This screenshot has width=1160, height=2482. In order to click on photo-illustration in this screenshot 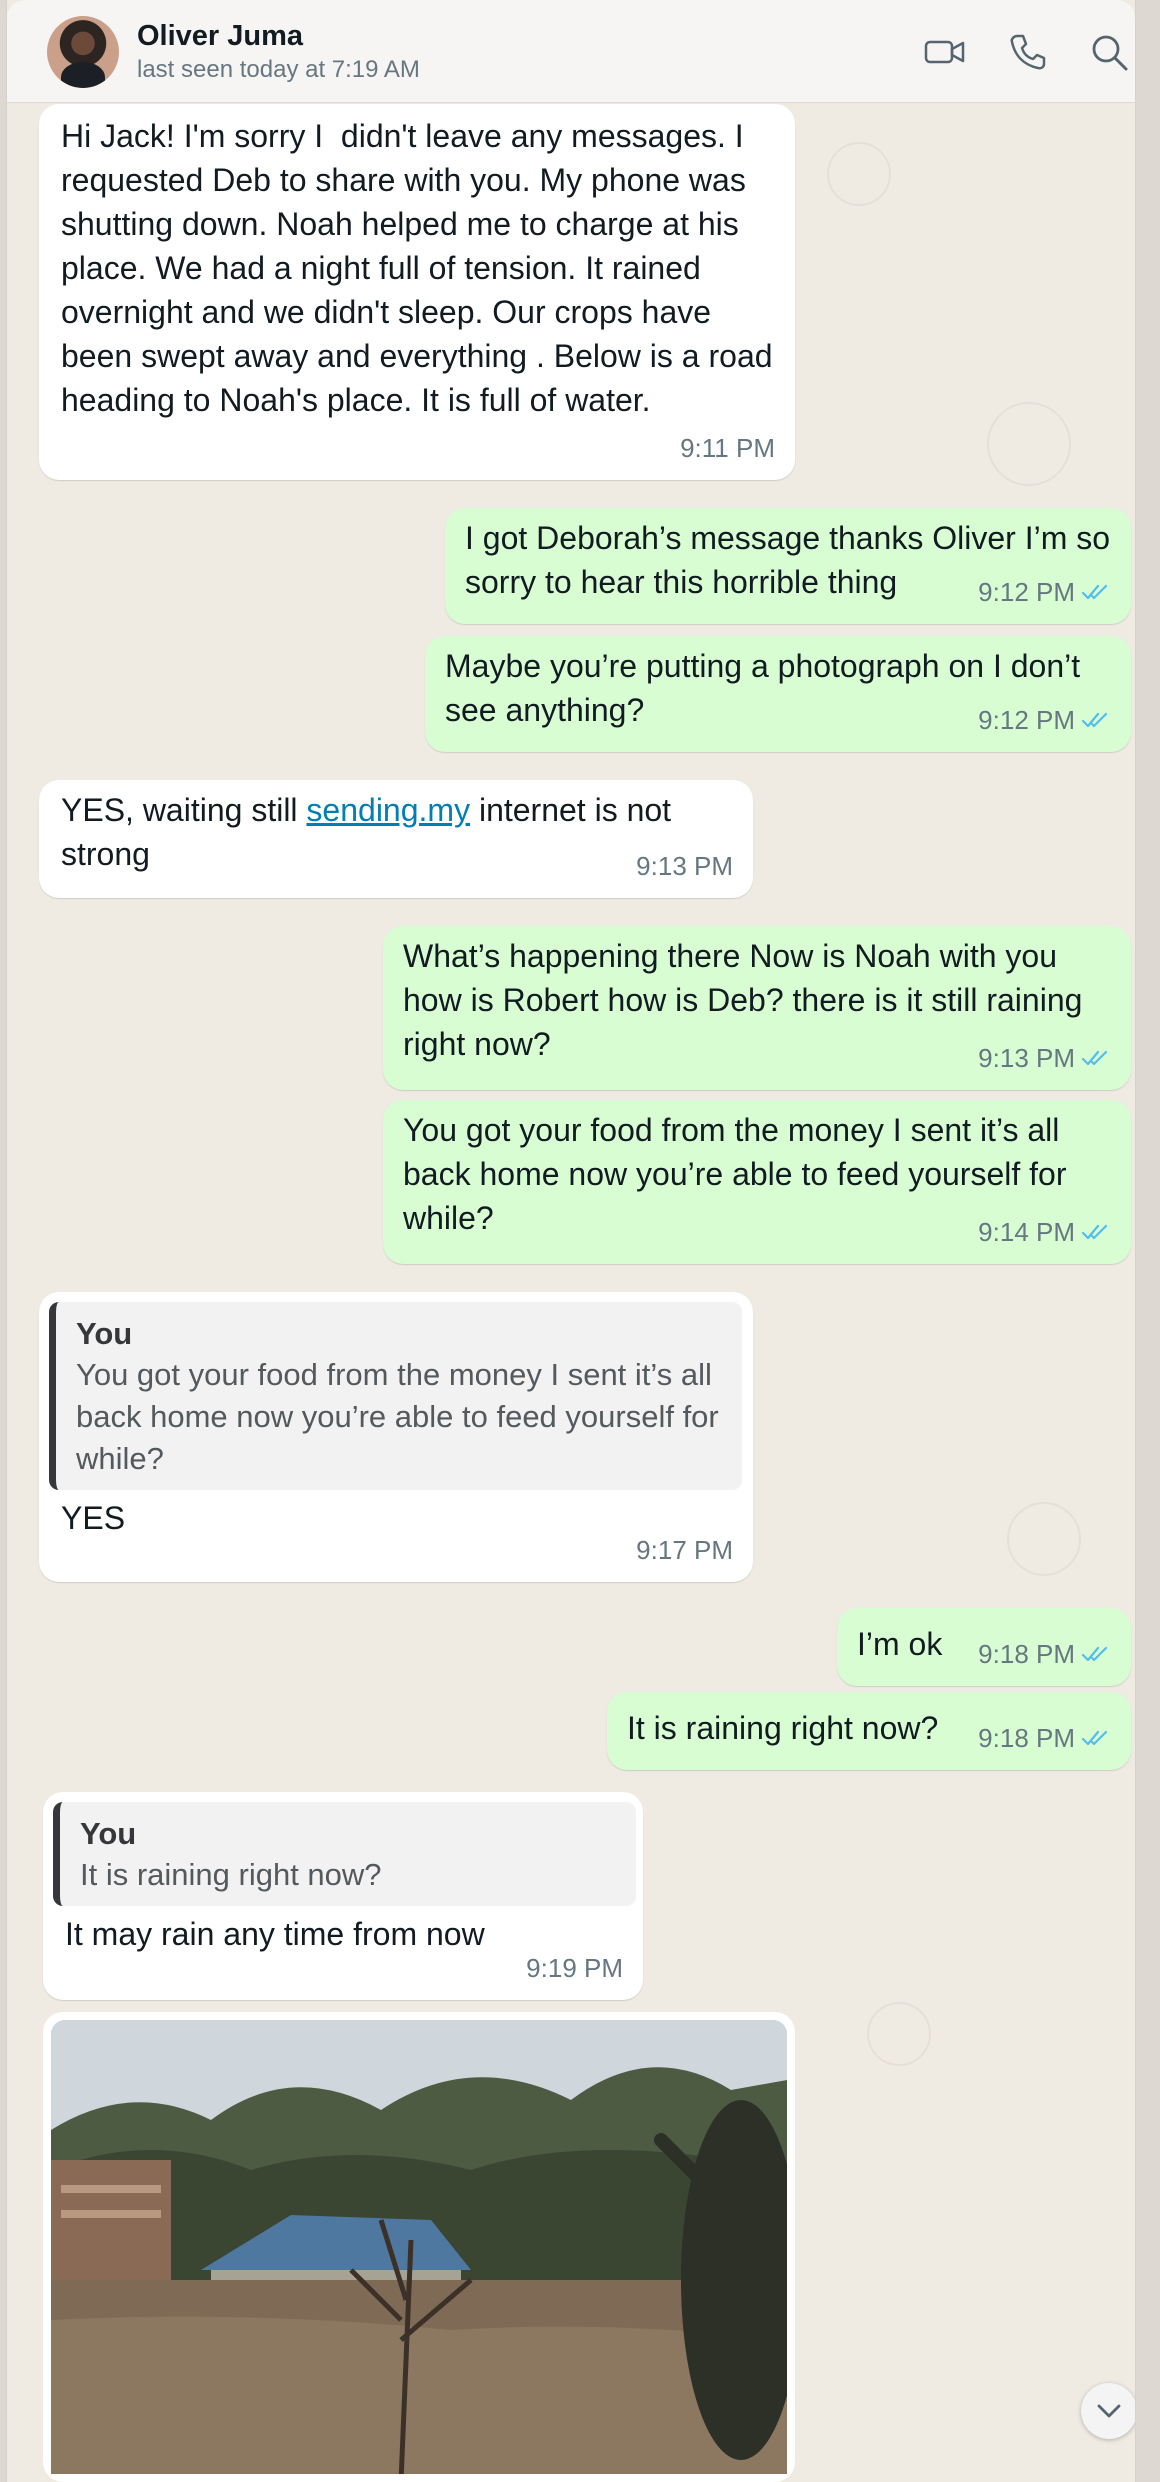, I will do `click(419, 2247)`.